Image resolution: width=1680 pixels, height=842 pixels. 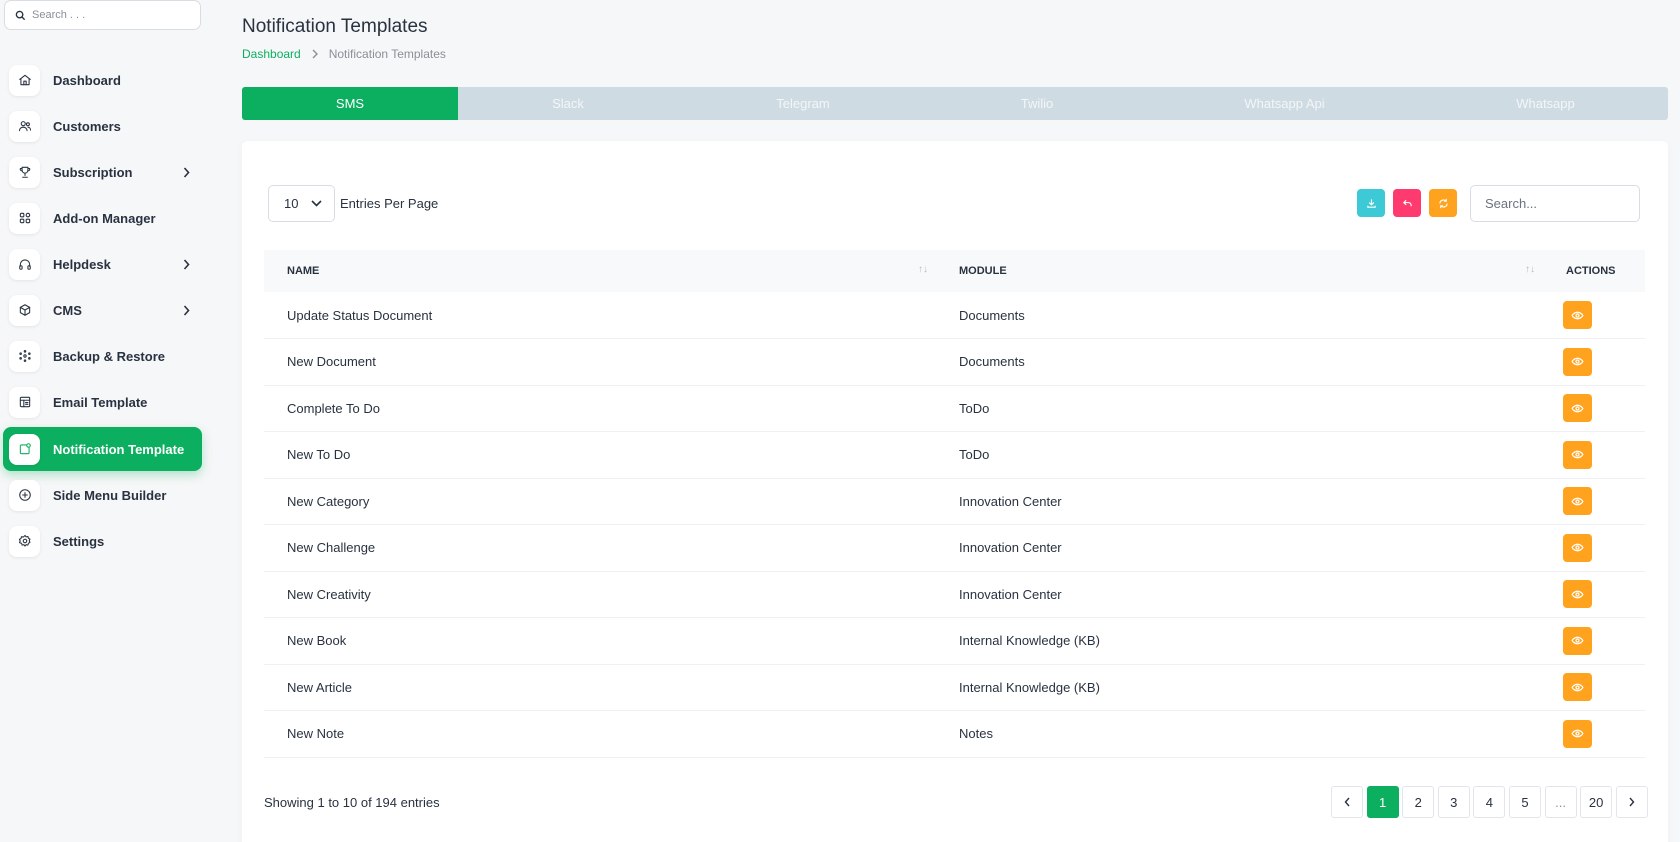 What do you see at coordinates (319, 455) in the screenshot?
I see `row-name: New To Do` at bounding box center [319, 455].